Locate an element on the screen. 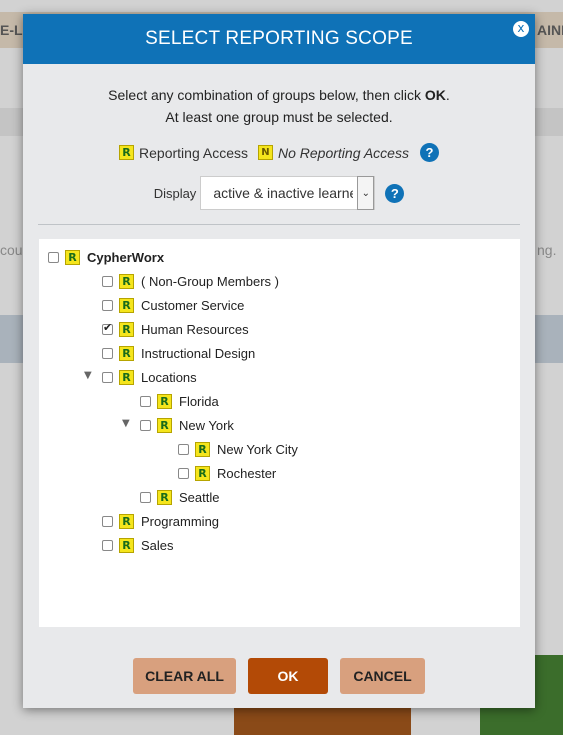 This screenshot has width=563, height=735. dialog-title: SELECT REPORTING SCOPE is located at coordinates (279, 38).